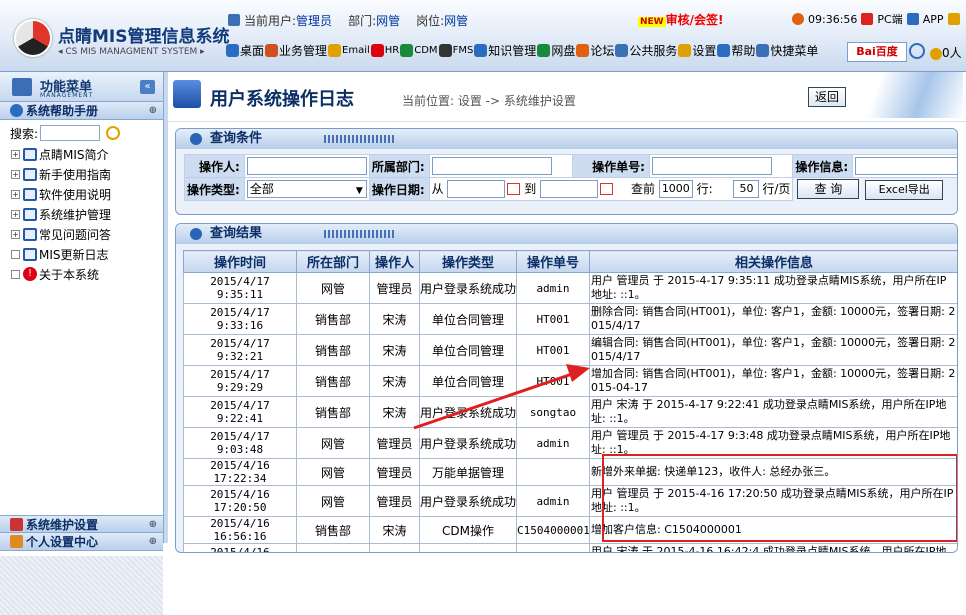  Describe the element at coordinates (512, 51) in the screenshot. I see `menu-label: 知识管理` at that location.